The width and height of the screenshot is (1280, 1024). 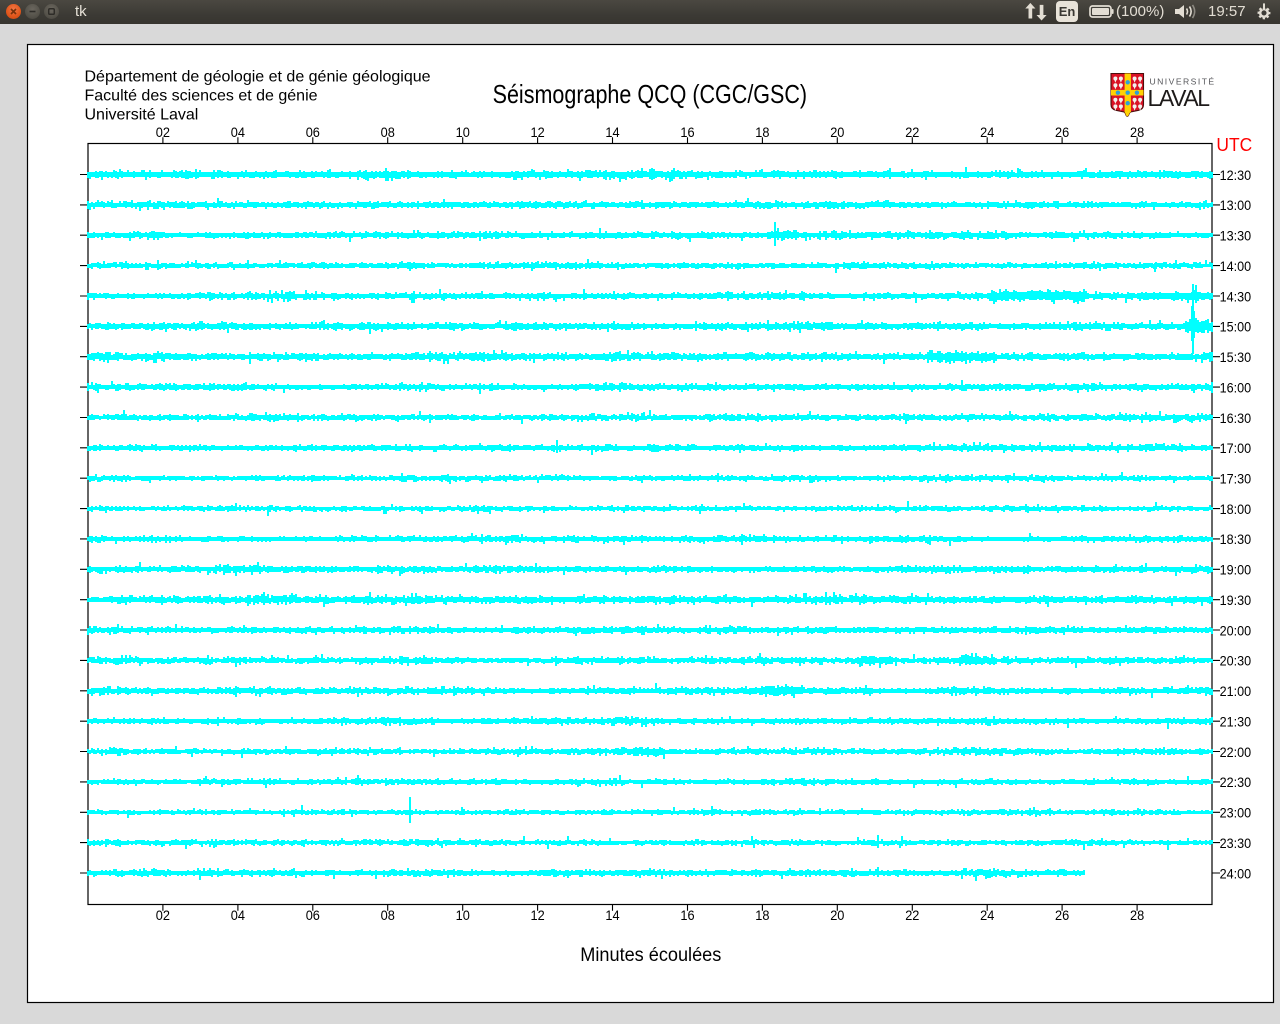 I want to click on svg-text: 21:30, so click(x=1236, y=722).